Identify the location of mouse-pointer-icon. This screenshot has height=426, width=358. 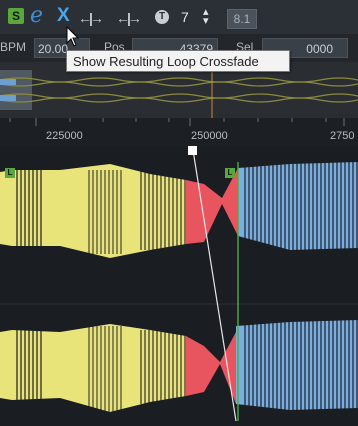
(73, 36).